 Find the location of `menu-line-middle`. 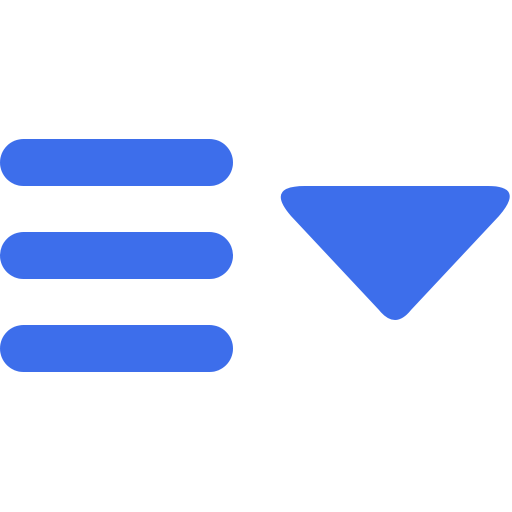

menu-line-middle is located at coordinates (116, 255).